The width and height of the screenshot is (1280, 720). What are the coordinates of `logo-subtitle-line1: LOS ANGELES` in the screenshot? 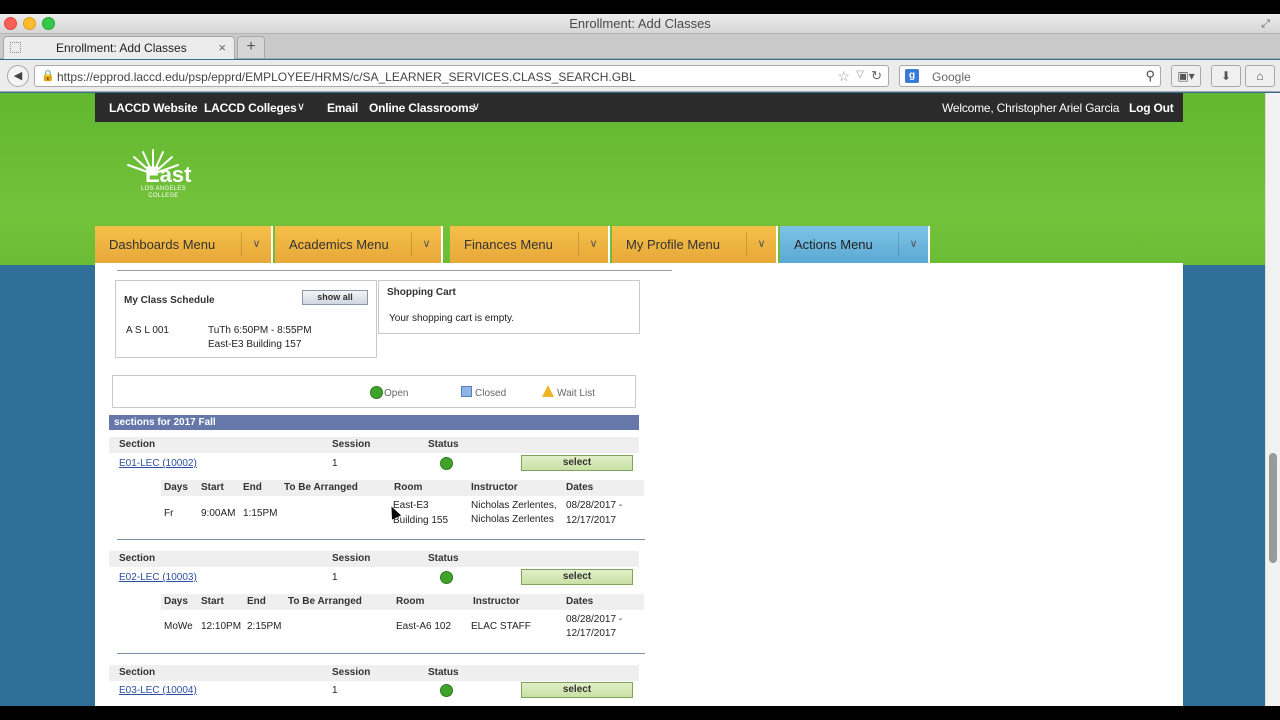 It's located at (163, 189).